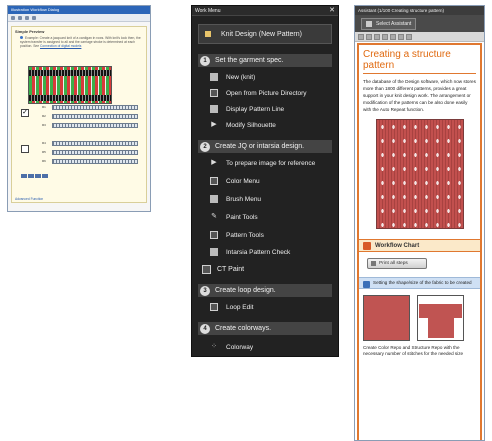 The height and width of the screenshot is (441, 492). I want to click on menu-item-colorway: ⁘ Colorway, so click(231, 347).